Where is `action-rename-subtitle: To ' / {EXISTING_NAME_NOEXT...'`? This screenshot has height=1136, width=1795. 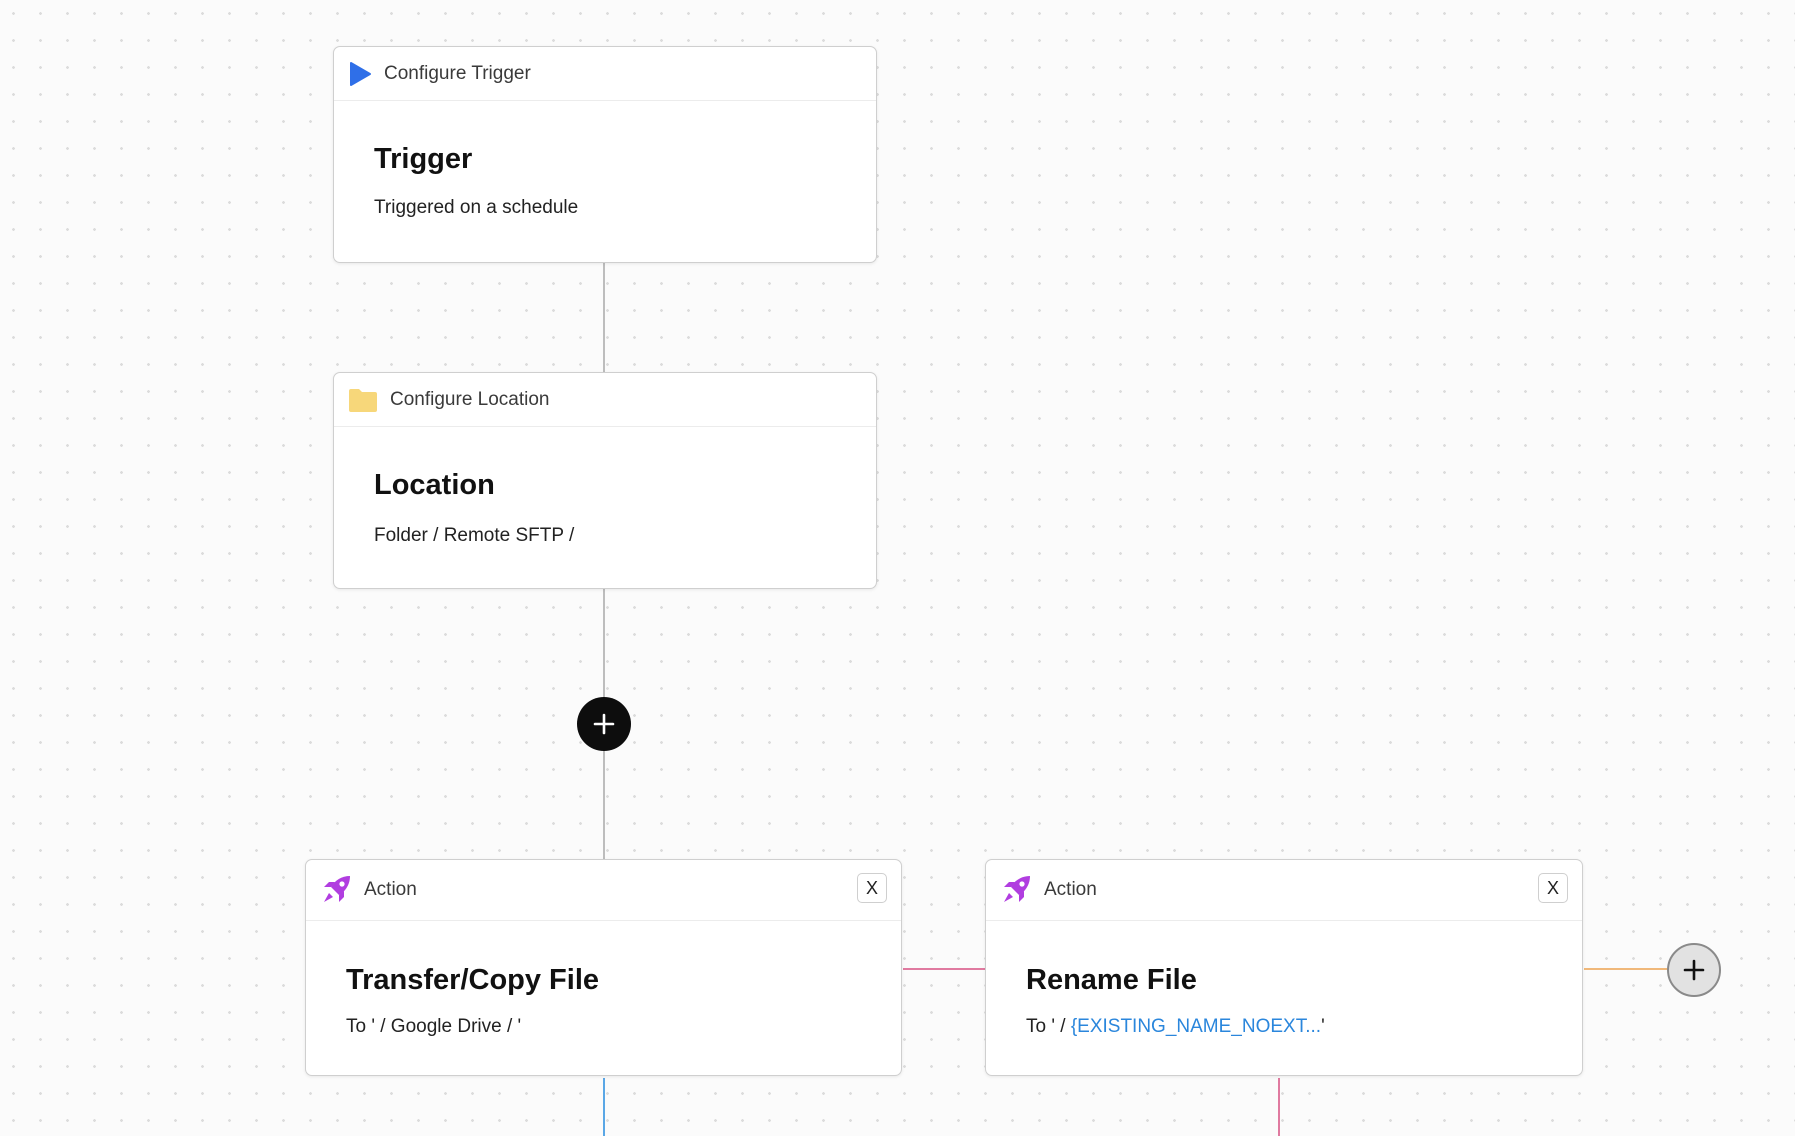
action-rename-subtitle: To ' / {EXISTING_NAME_NOEXT...' is located at coordinates (1175, 1027).